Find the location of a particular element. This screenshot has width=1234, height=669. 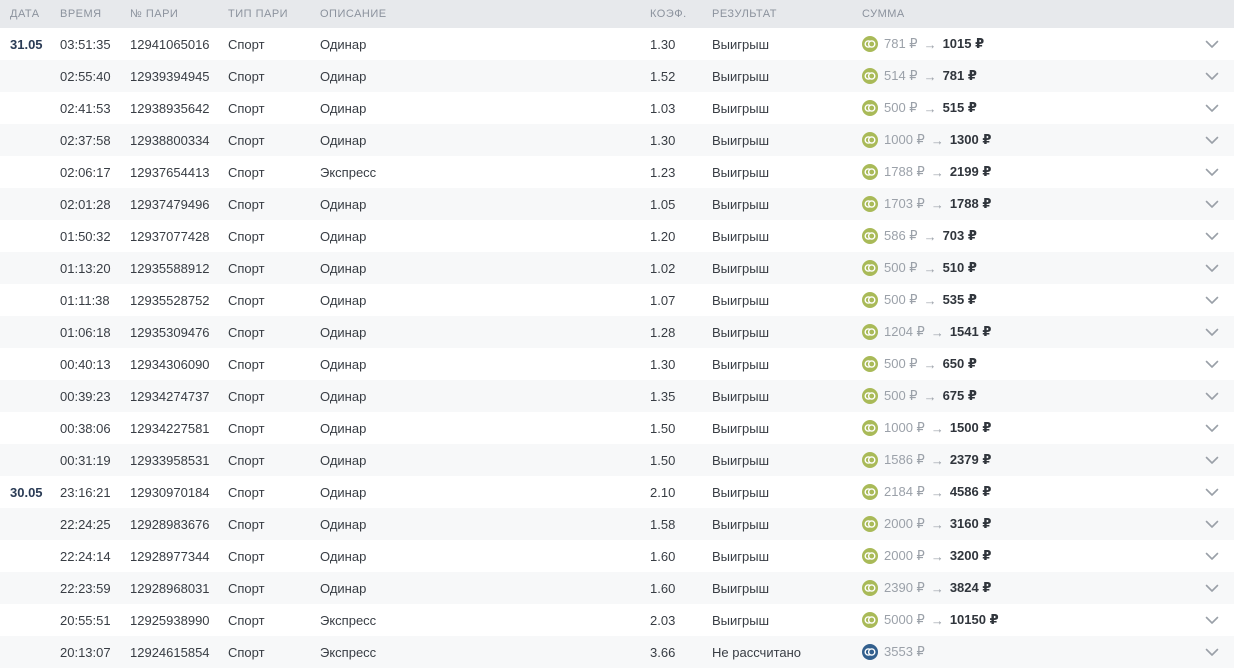

bet-coef: 1.60 is located at coordinates (663, 588).